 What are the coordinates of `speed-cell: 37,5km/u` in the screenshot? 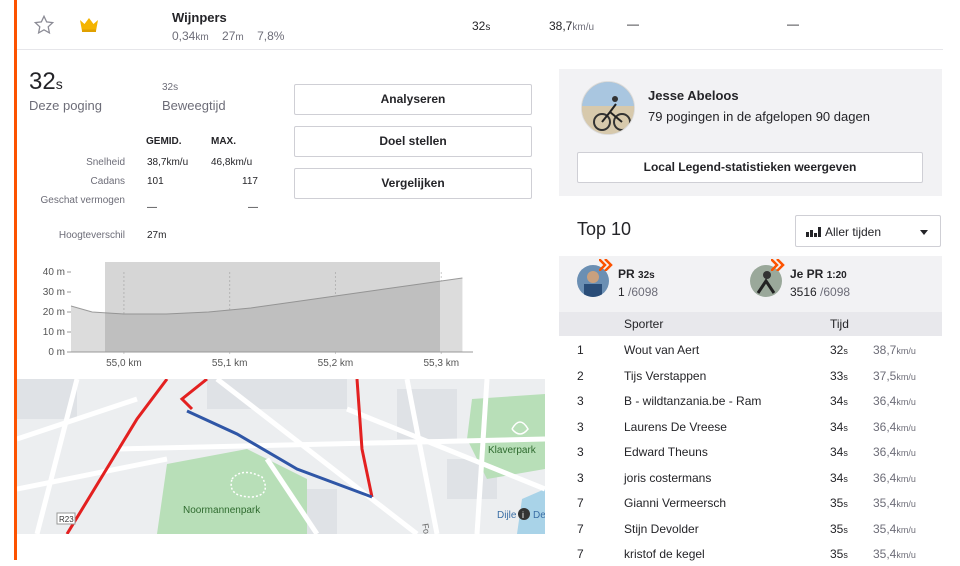 It's located at (894, 375).